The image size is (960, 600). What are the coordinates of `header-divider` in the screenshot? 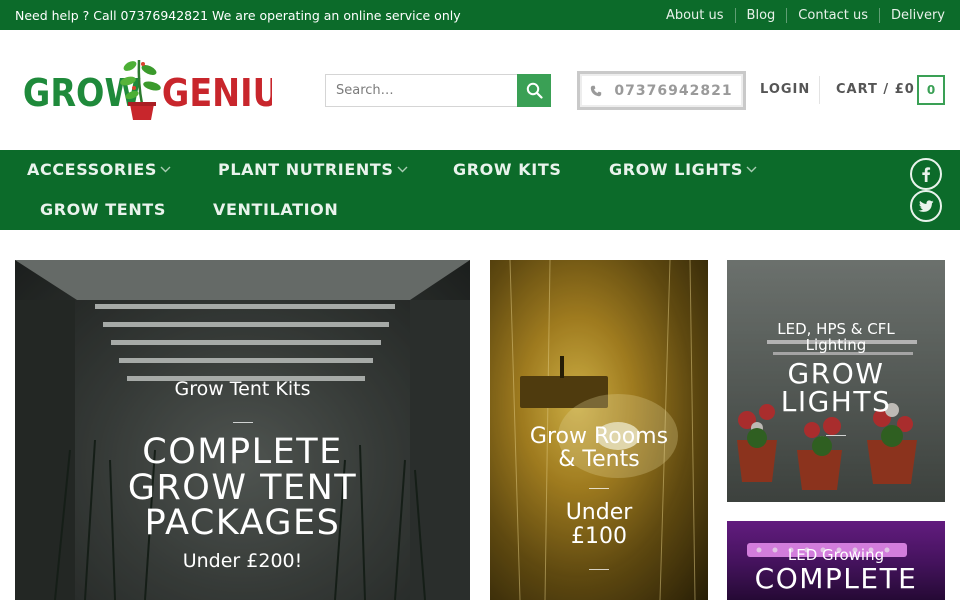 It's located at (819, 90).